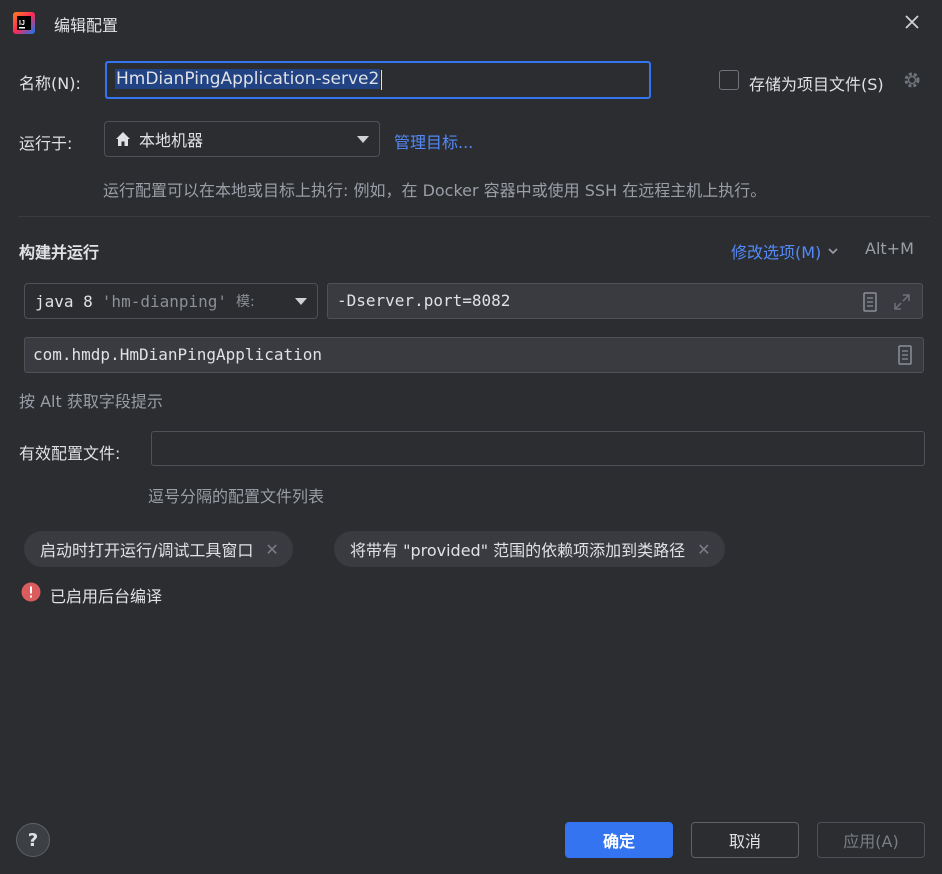 The height and width of the screenshot is (874, 942). What do you see at coordinates (912, 80) in the screenshot?
I see `gear-icon` at bounding box center [912, 80].